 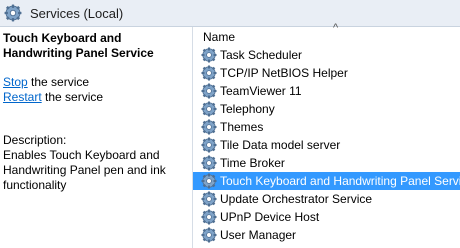 What do you see at coordinates (326, 127) in the screenshot?
I see `service-row: Themes` at bounding box center [326, 127].